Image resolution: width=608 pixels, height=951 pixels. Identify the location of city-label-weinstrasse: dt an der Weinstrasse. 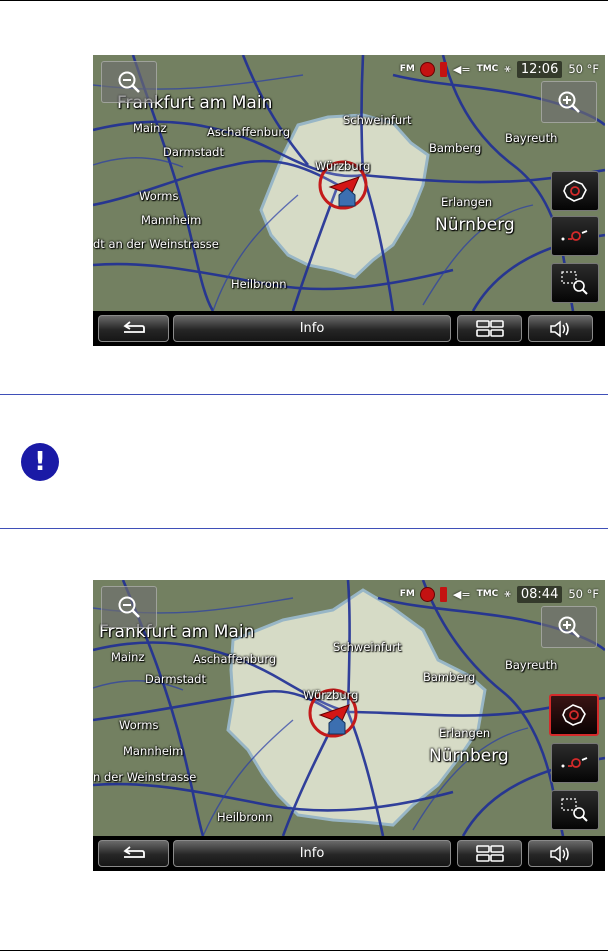
(156, 244).